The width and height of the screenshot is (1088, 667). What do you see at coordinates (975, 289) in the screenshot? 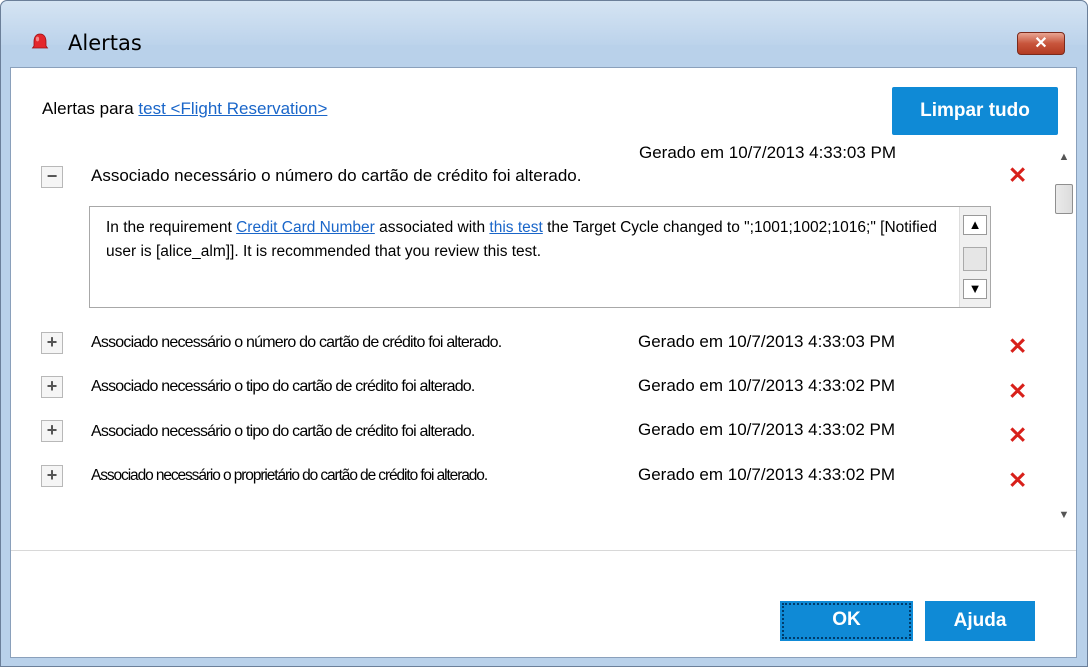
I see `scroll-down-arrow-icon: ▼` at bounding box center [975, 289].